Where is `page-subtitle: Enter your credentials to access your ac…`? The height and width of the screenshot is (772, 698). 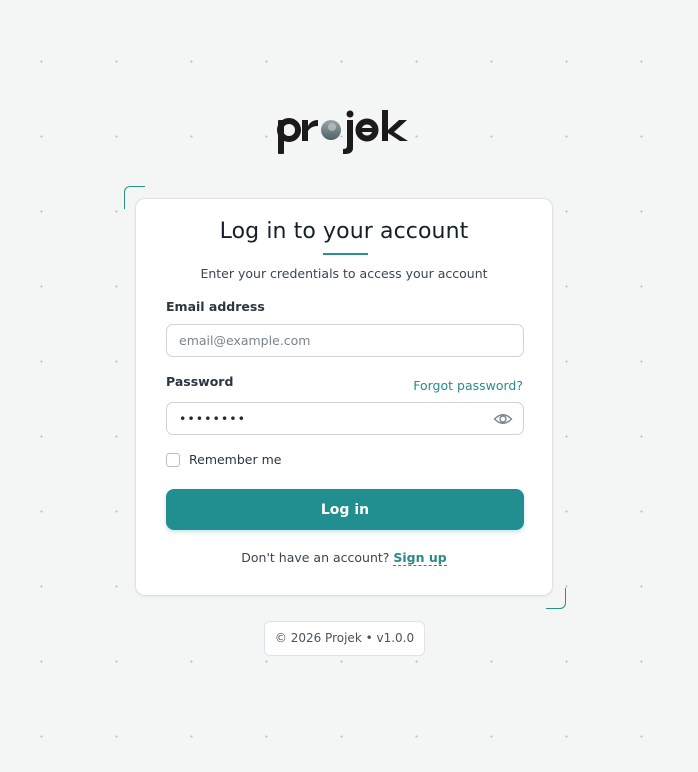
page-subtitle: Enter your credentials to access your ac… is located at coordinates (344, 273).